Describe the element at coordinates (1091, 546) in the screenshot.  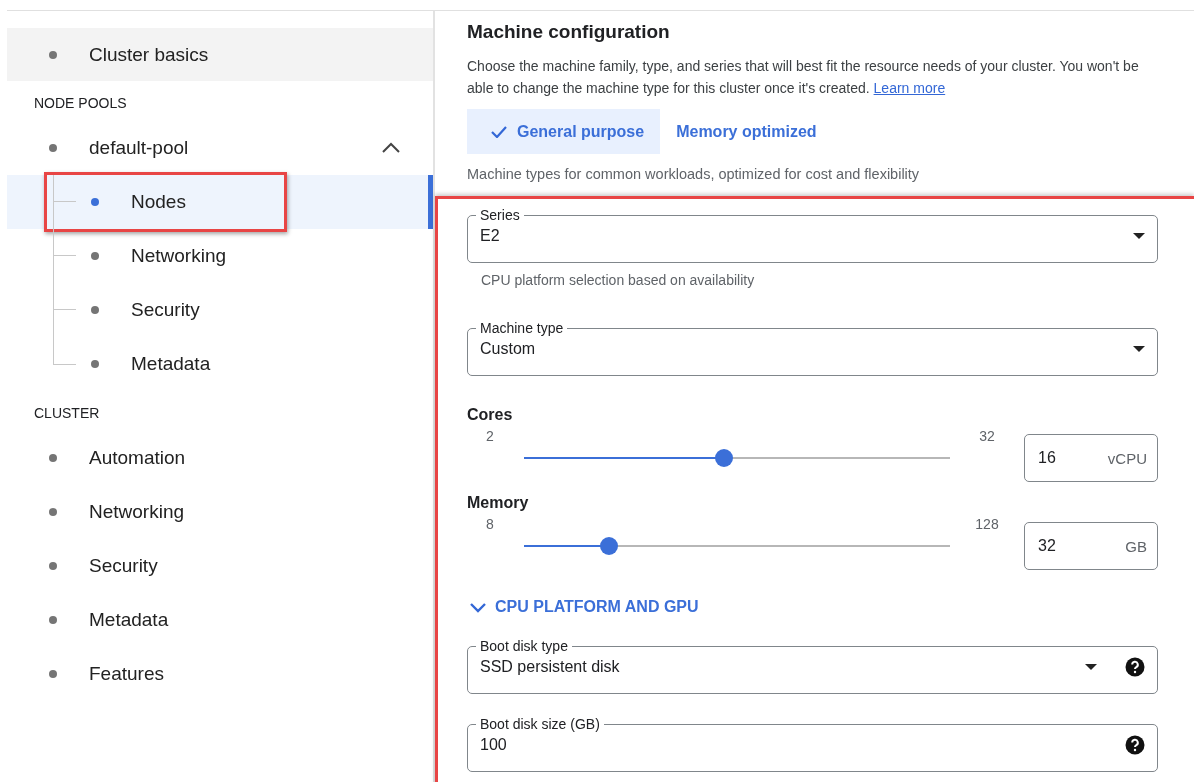
I see `number-field: 32 GB` at that location.